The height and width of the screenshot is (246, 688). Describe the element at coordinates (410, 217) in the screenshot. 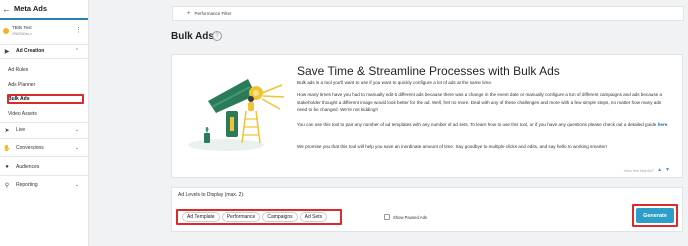

I see `show-paused-label: Show Paused Ads` at that location.